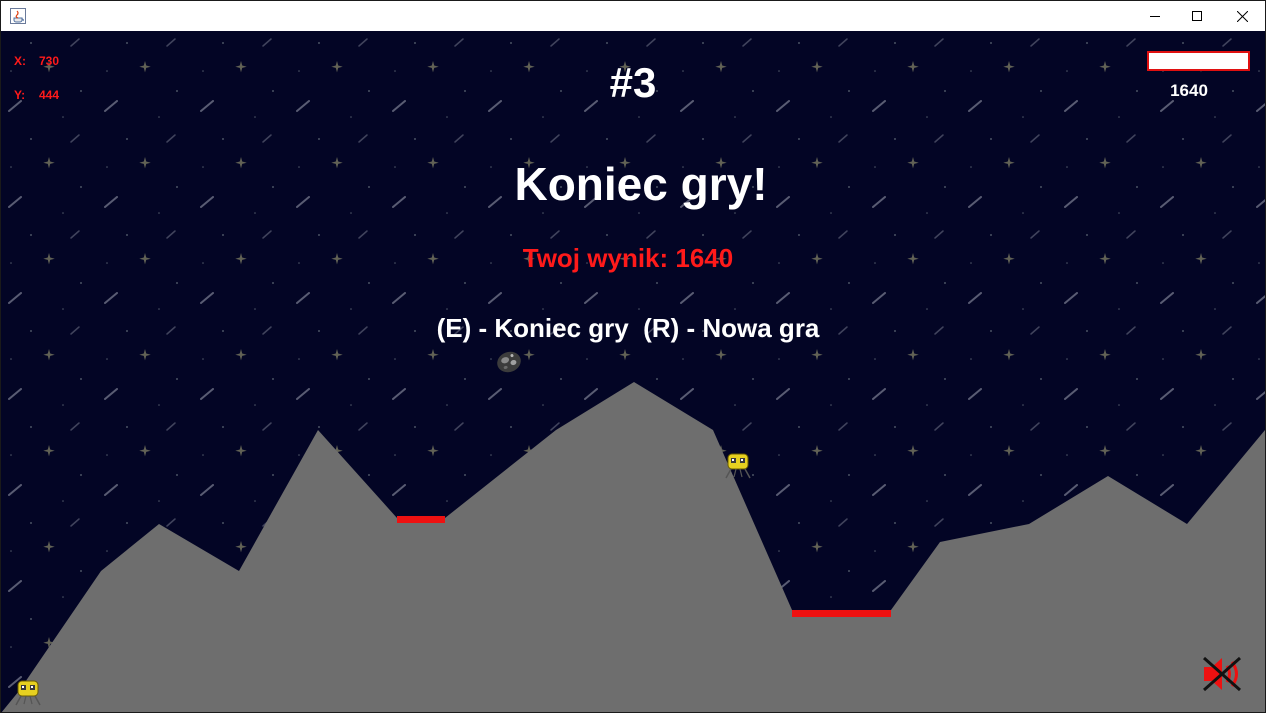  What do you see at coordinates (738, 466) in the screenshot?
I see `lander-icon` at bounding box center [738, 466].